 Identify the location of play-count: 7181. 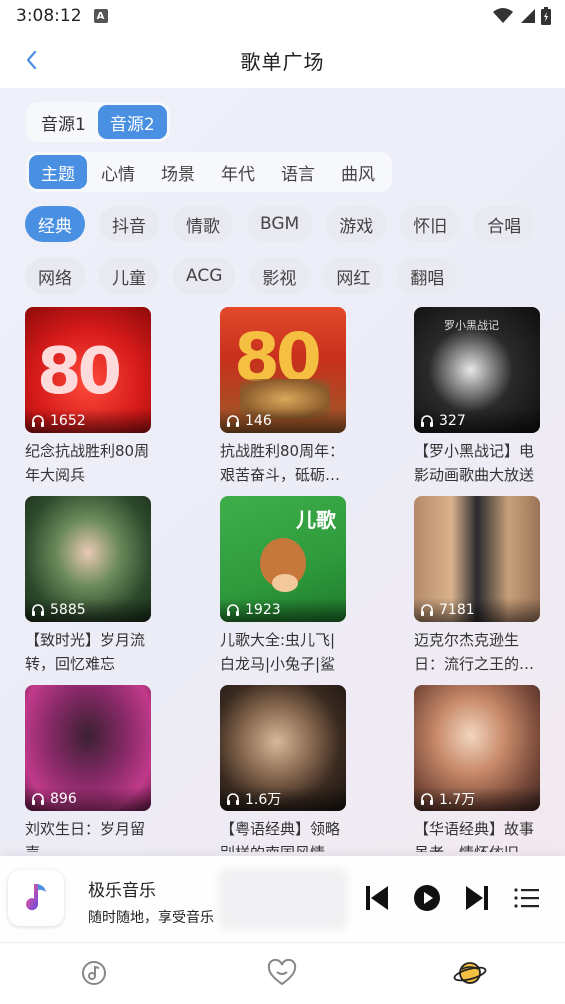
(457, 610).